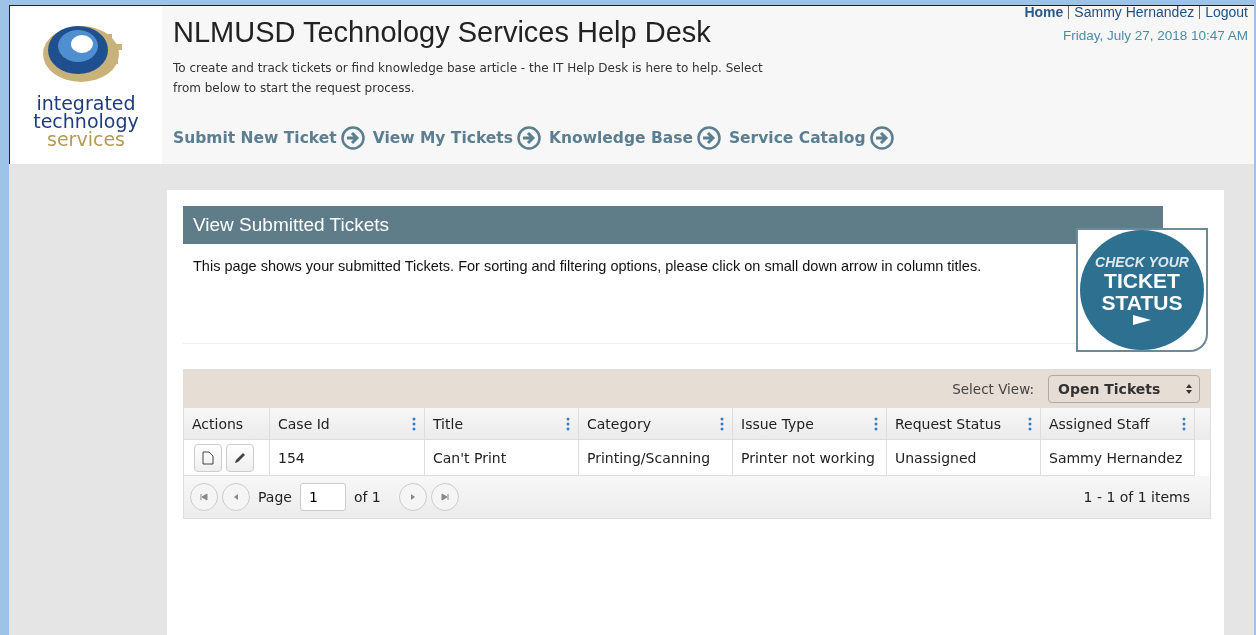 The height and width of the screenshot is (635, 1256). I want to click on triangle-left-icon, so click(236, 497).